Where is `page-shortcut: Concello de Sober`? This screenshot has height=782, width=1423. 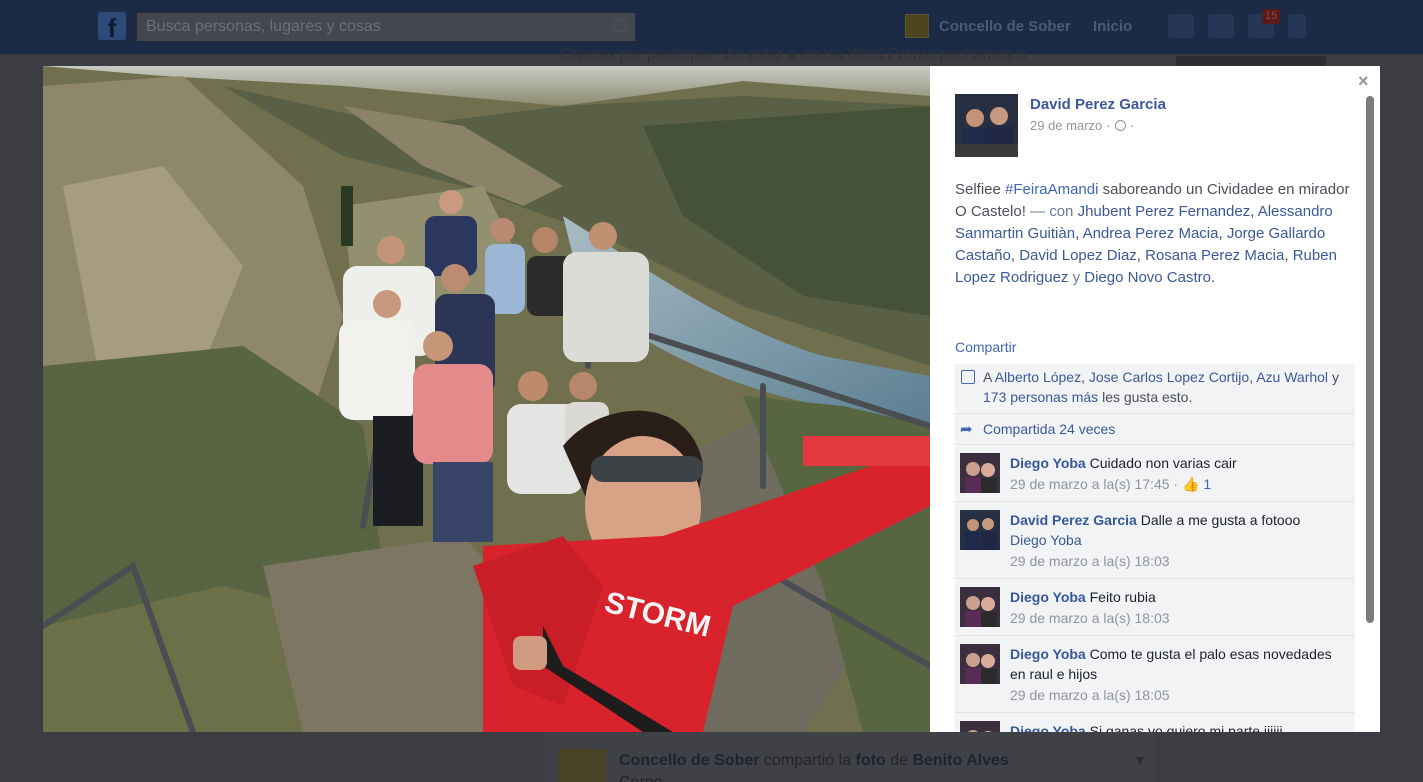 page-shortcut: Concello de Sober is located at coordinates (988, 26).